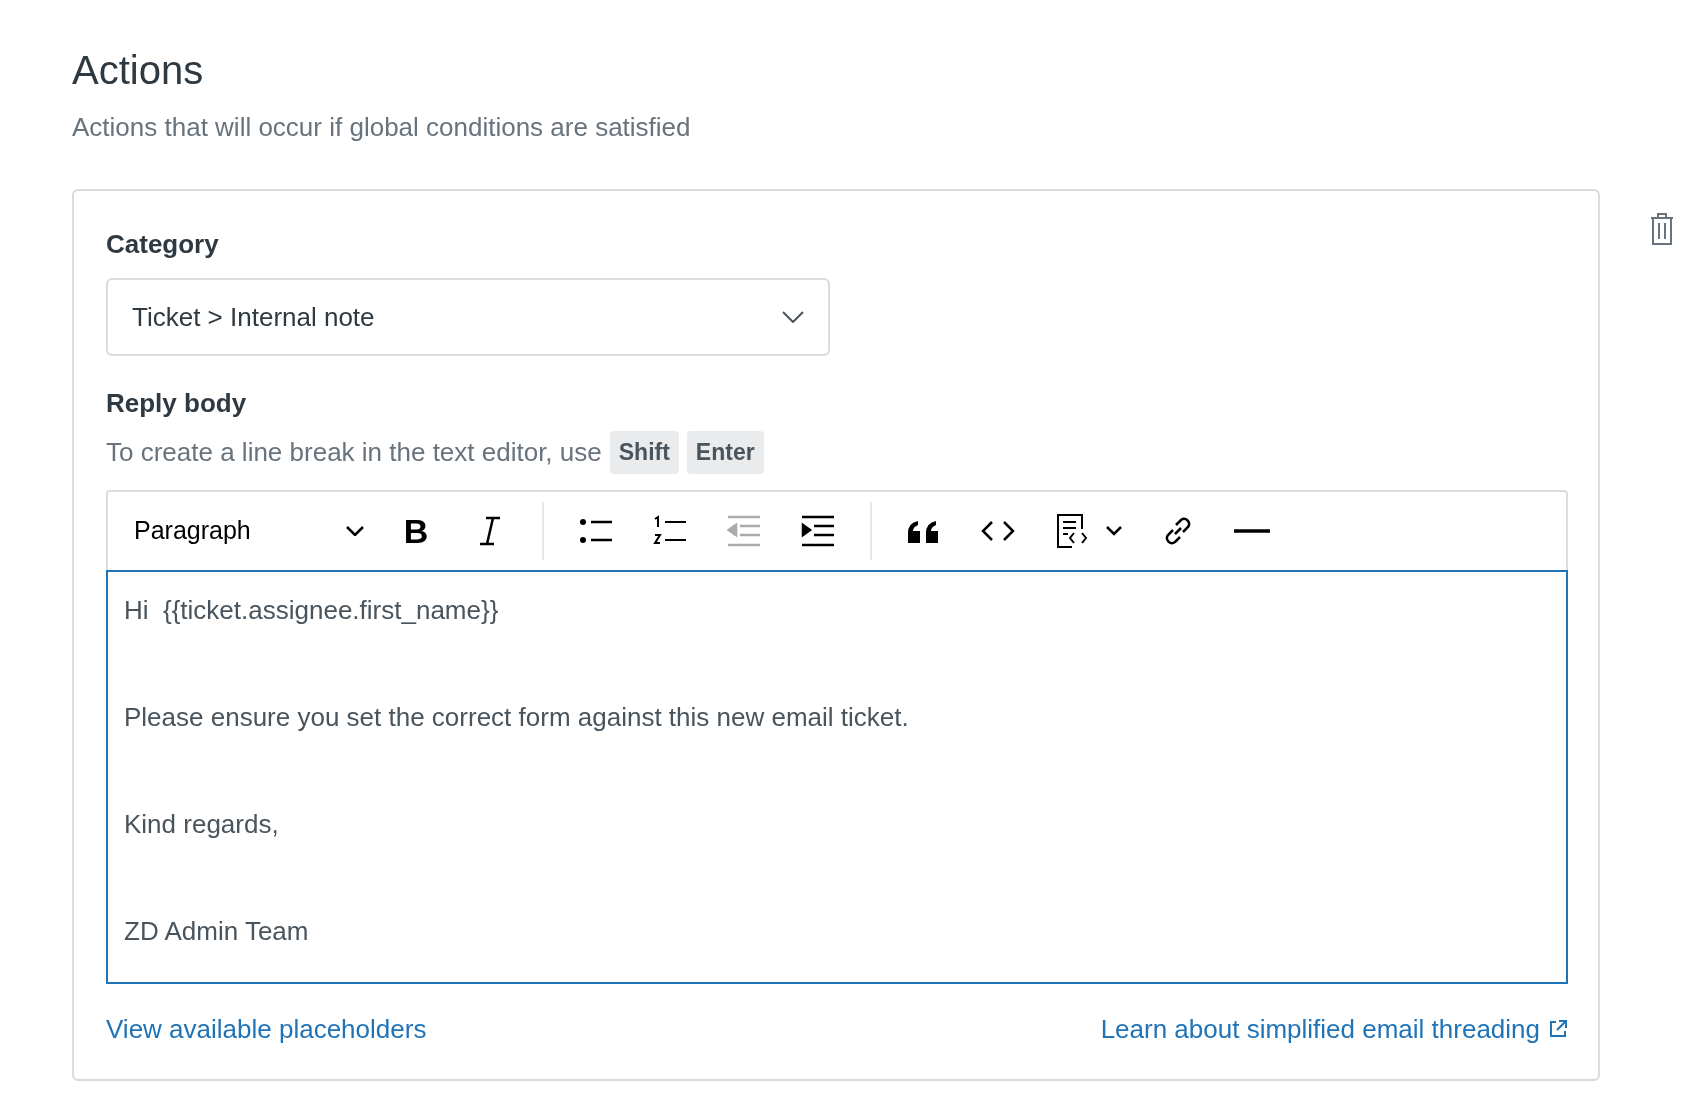 This screenshot has width=1706, height=1112. I want to click on reply-body-label: Reply body, so click(177, 403).